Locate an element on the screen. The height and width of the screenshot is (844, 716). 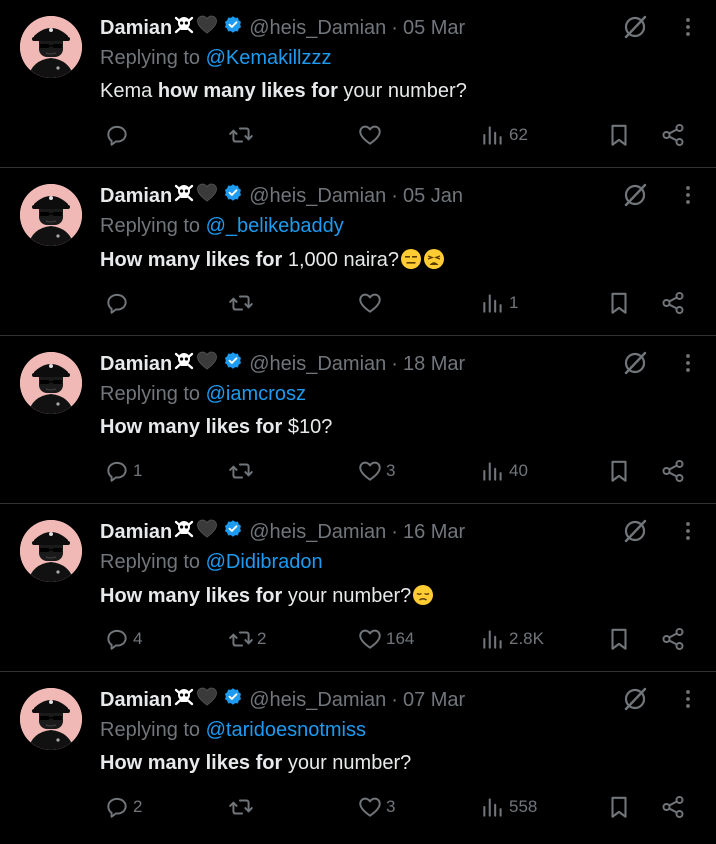
reply-button: 1 is located at coordinates (123, 471).